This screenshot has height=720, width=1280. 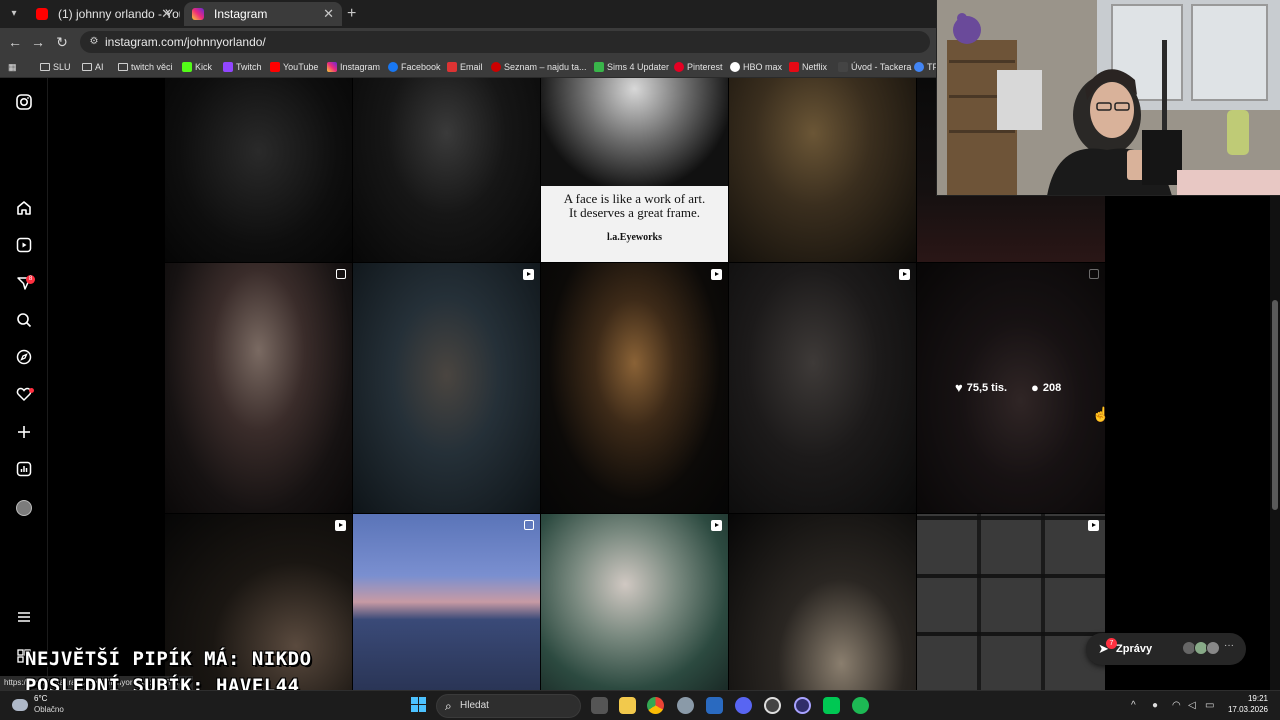 I want to click on instagram-logo-icon, so click(x=24, y=104).